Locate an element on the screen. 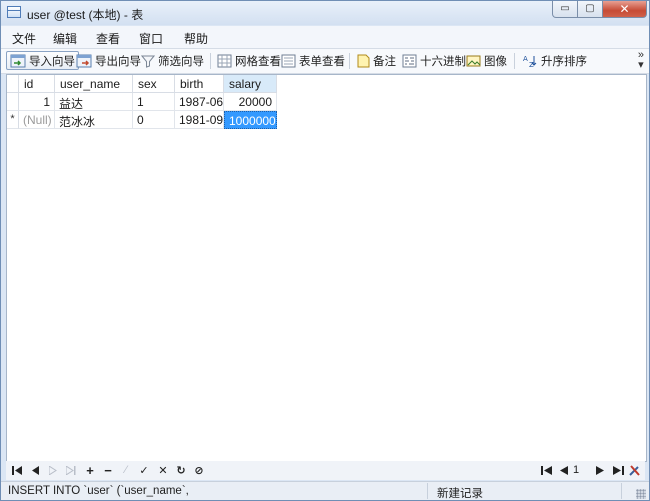  first-page-button is located at coordinates (546, 470).